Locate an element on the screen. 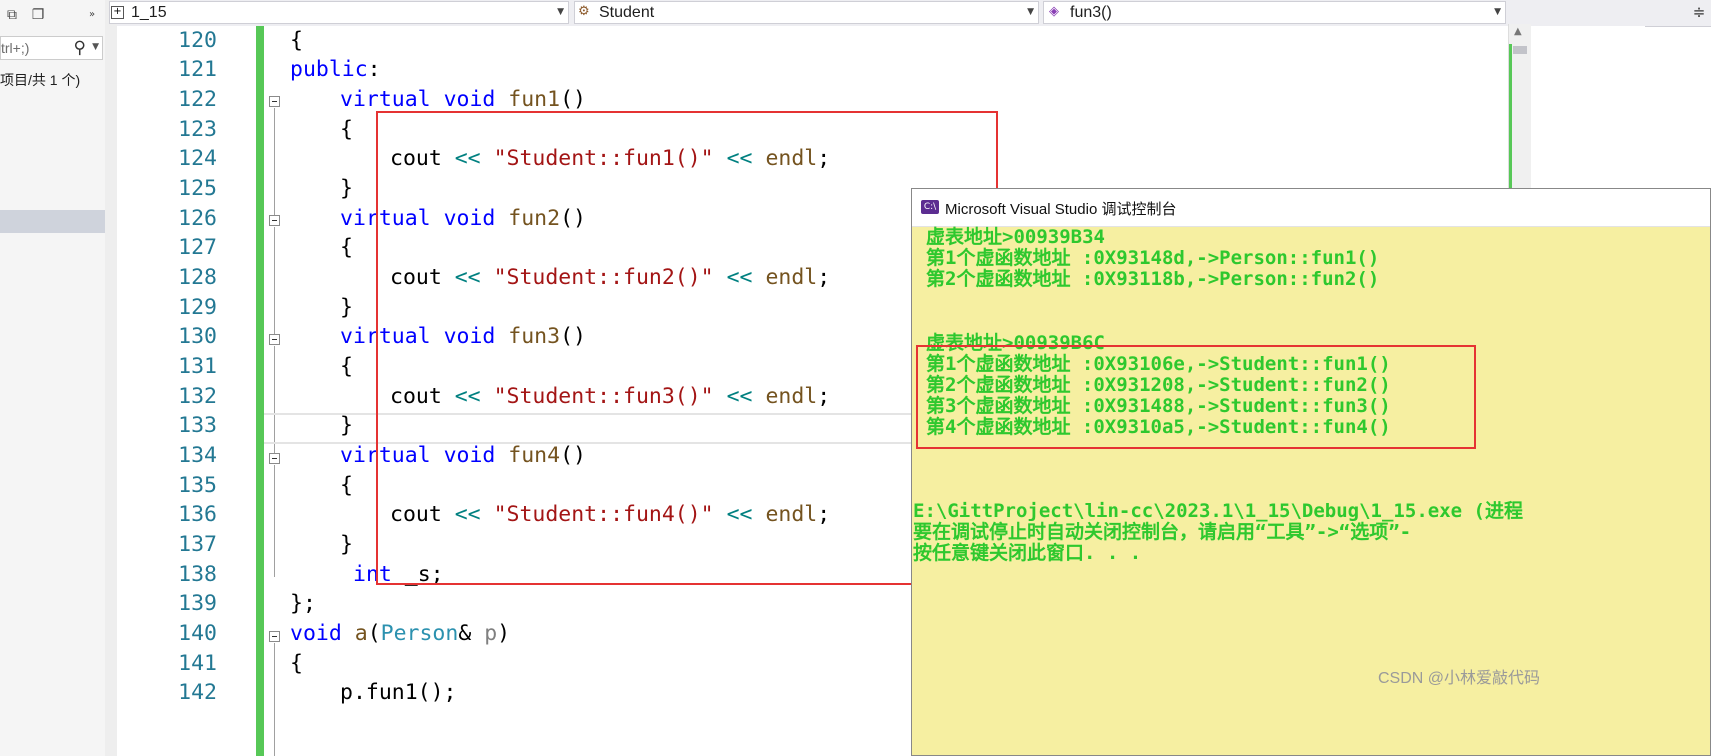 The height and width of the screenshot is (756, 1711). member-dropdown: ◈ fun3() ▼ is located at coordinates (1274, 12).